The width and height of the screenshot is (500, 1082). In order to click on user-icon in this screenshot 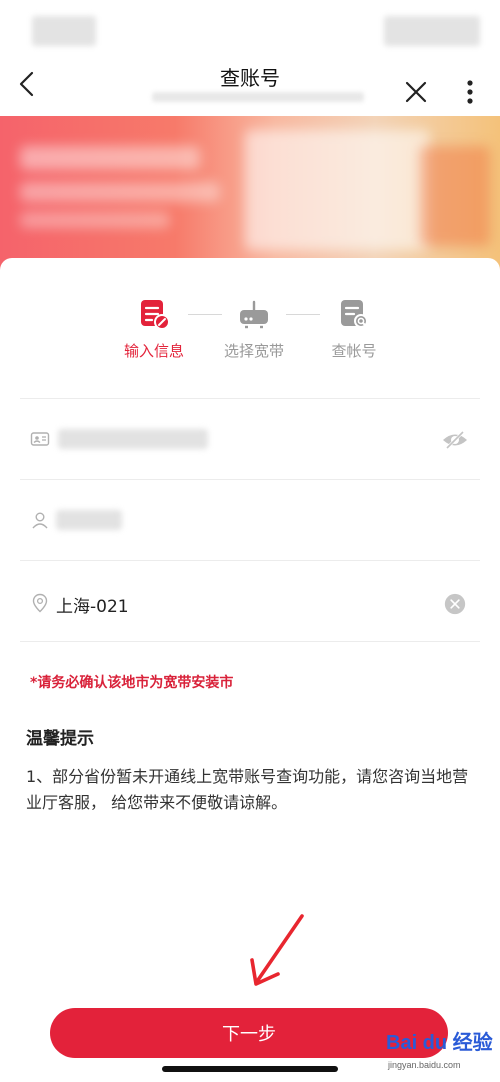, I will do `click(40, 520)`.